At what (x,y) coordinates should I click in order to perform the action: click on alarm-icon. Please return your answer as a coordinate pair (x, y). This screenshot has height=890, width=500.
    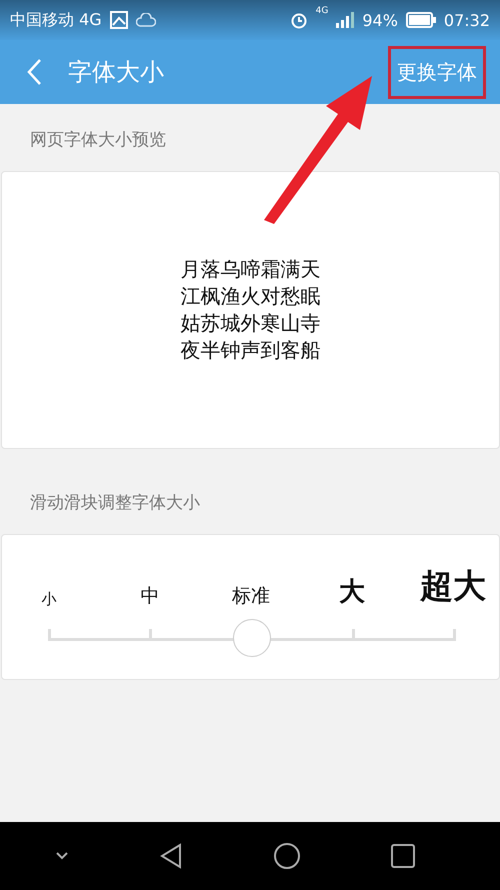
    Looking at the image, I should click on (299, 20).